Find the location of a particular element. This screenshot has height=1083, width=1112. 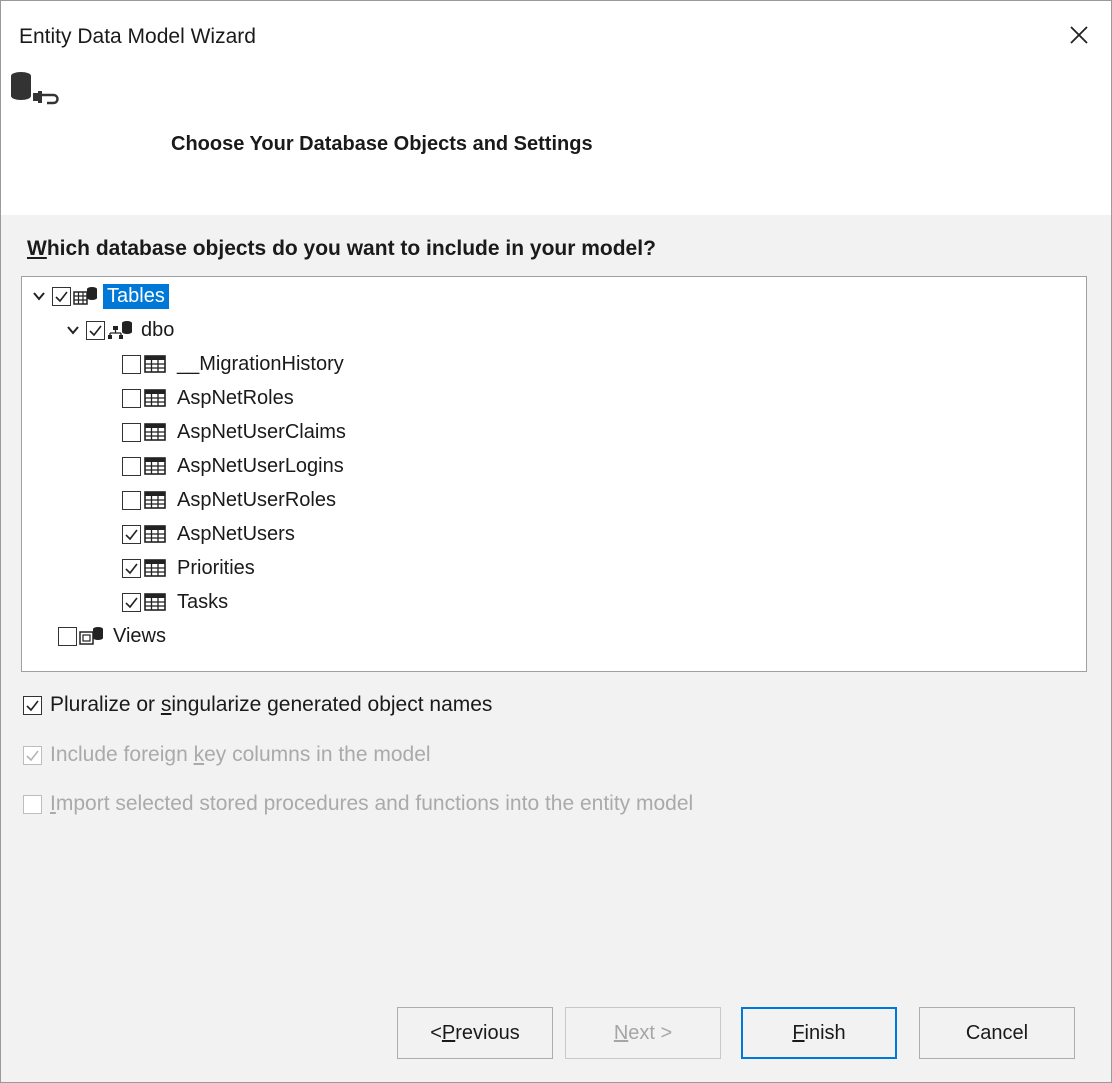

tree-node-table: Tasks is located at coordinates (177, 602).